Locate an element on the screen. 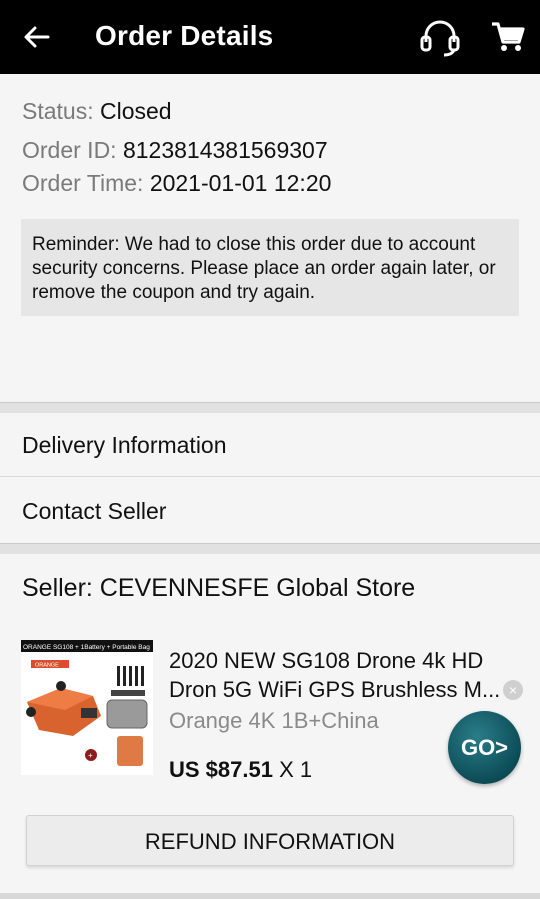 Image resolution: width=540 pixels, height=899 pixels. cart-icon is located at coordinates (508, 37).